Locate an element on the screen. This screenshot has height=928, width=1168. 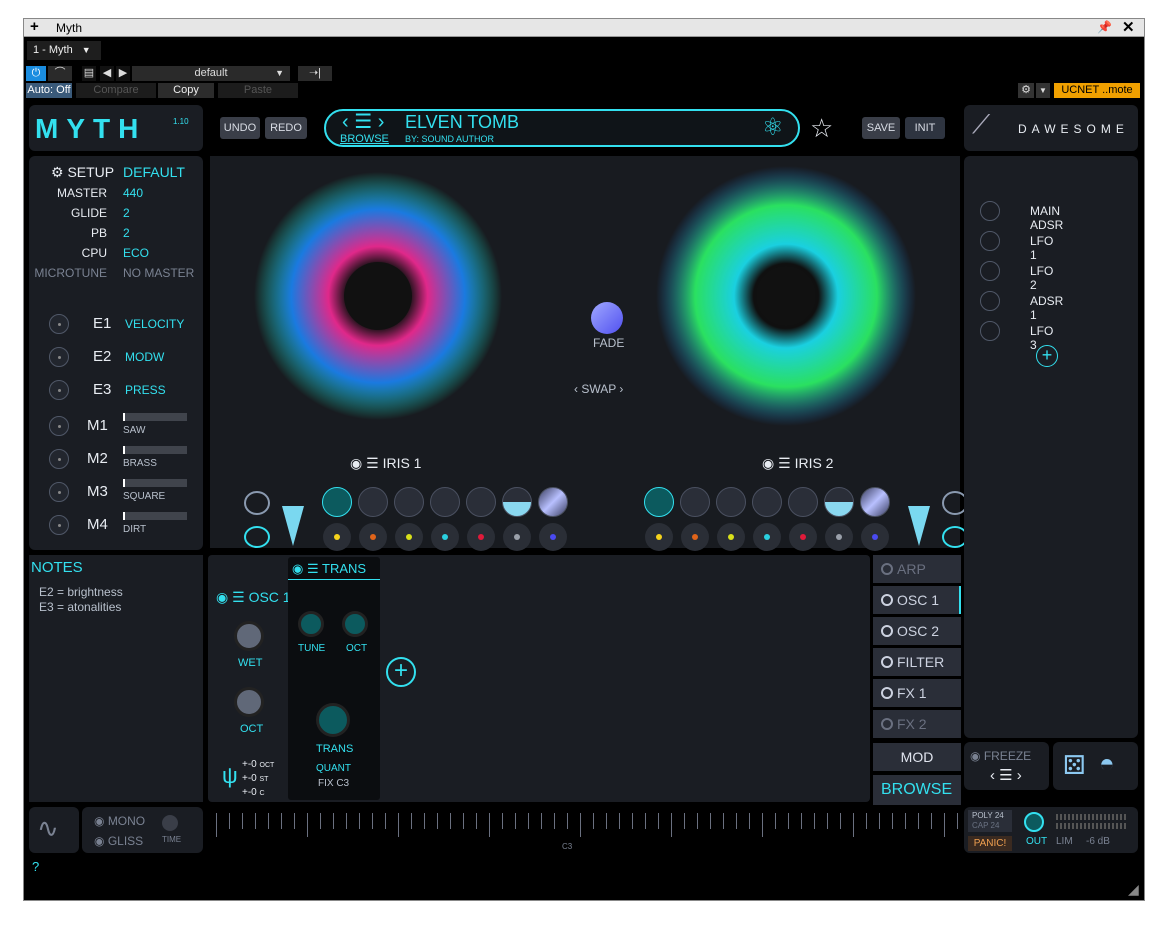
trans-knob is located at coordinates (333, 720).